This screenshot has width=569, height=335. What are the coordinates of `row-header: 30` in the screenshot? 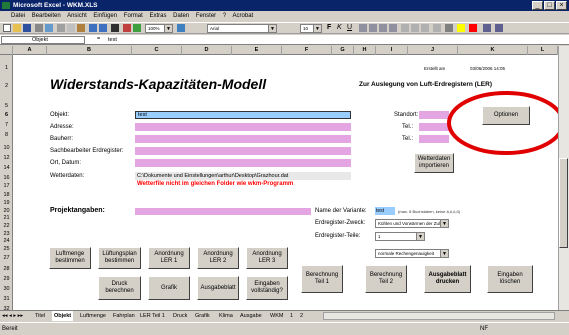 It's located at (6, 289).